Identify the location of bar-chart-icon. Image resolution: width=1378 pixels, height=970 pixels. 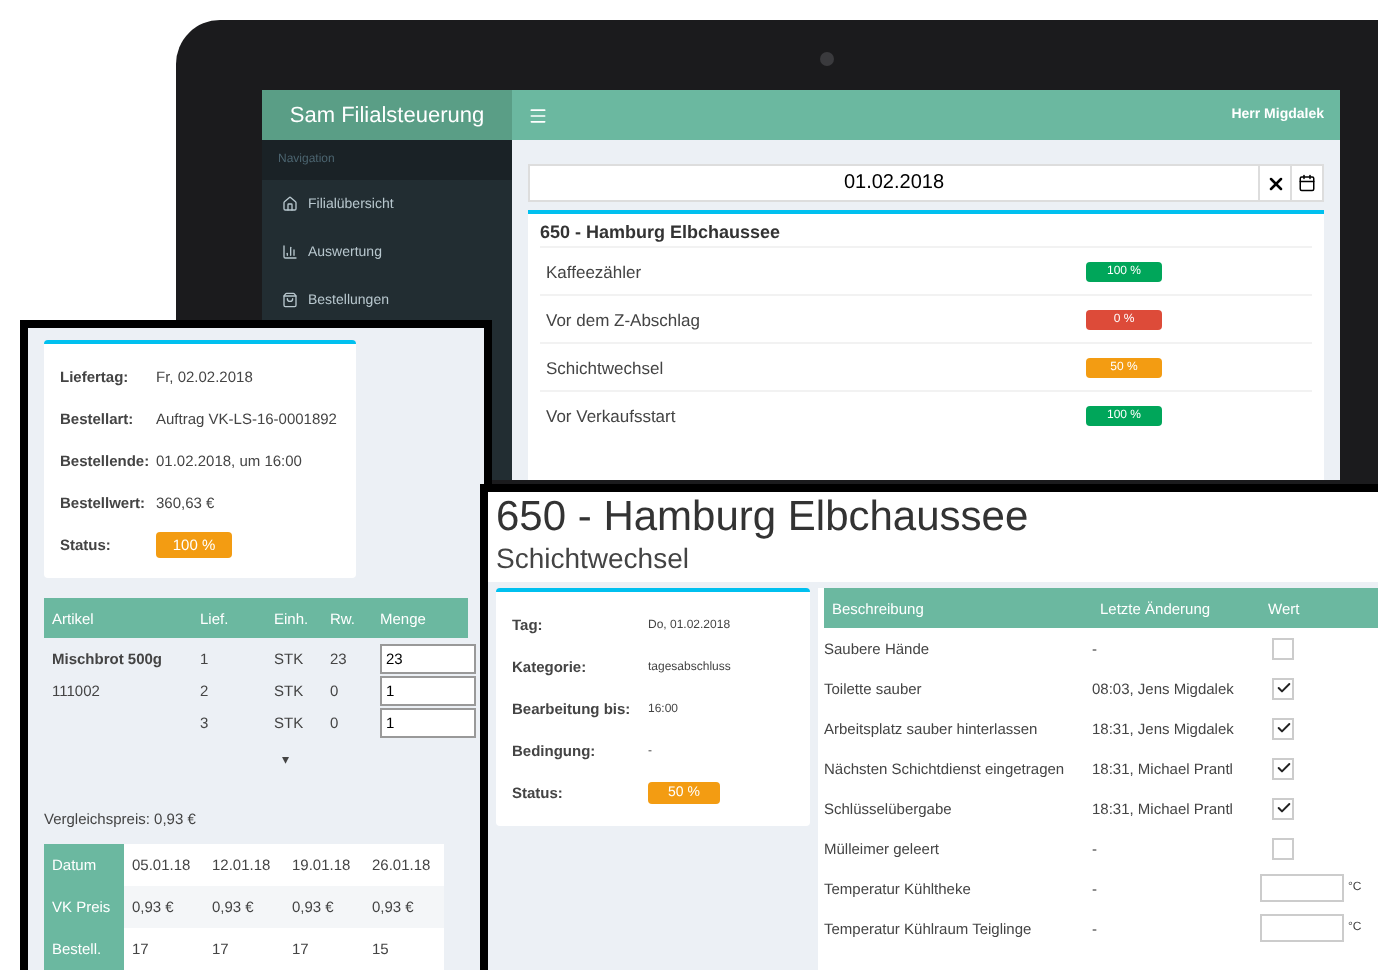
(290, 252).